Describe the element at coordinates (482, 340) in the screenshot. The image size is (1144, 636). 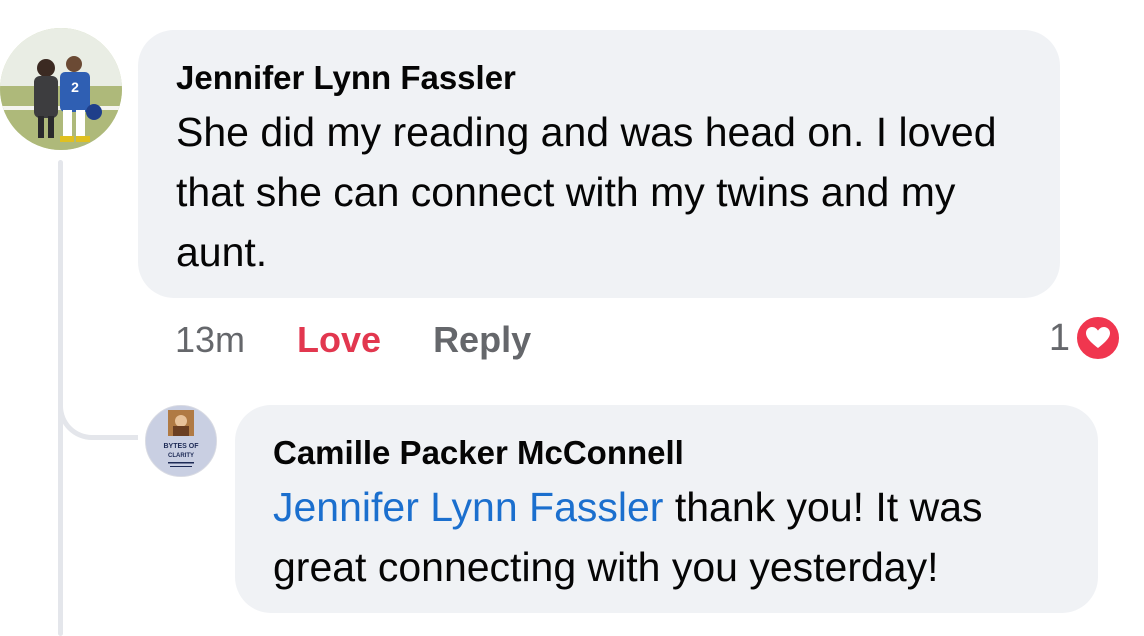
I see `reply-button: Reply` at that location.